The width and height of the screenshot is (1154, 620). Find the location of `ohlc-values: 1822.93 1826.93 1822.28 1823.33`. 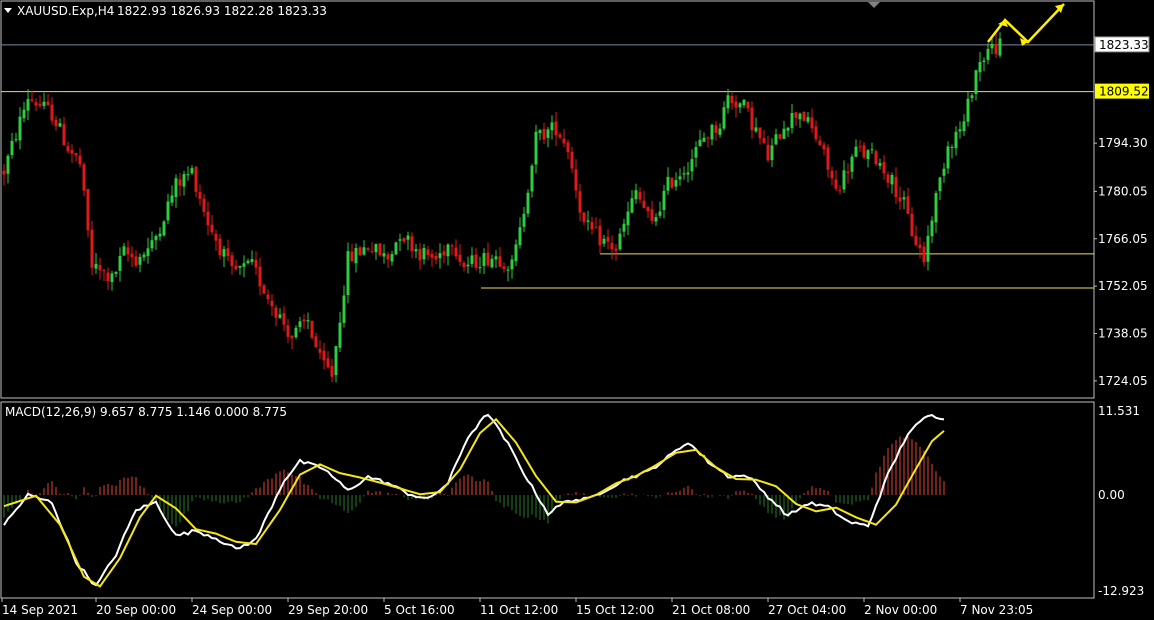

ohlc-values: 1822.93 1826.93 1822.28 1823.33 is located at coordinates (222, 11).